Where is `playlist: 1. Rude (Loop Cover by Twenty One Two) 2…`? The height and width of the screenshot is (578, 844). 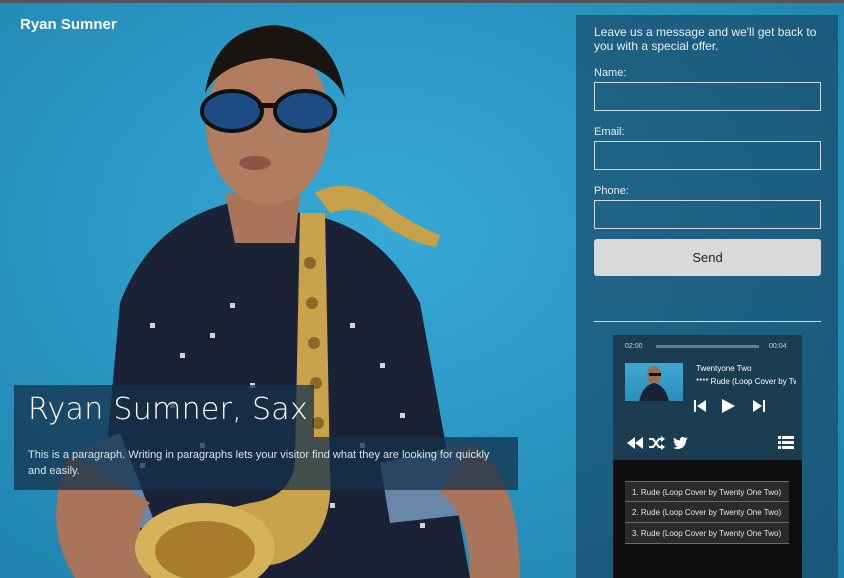
playlist: 1. Rude (Loop Cover by Twenty One Two) 2… is located at coordinates (707, 512).